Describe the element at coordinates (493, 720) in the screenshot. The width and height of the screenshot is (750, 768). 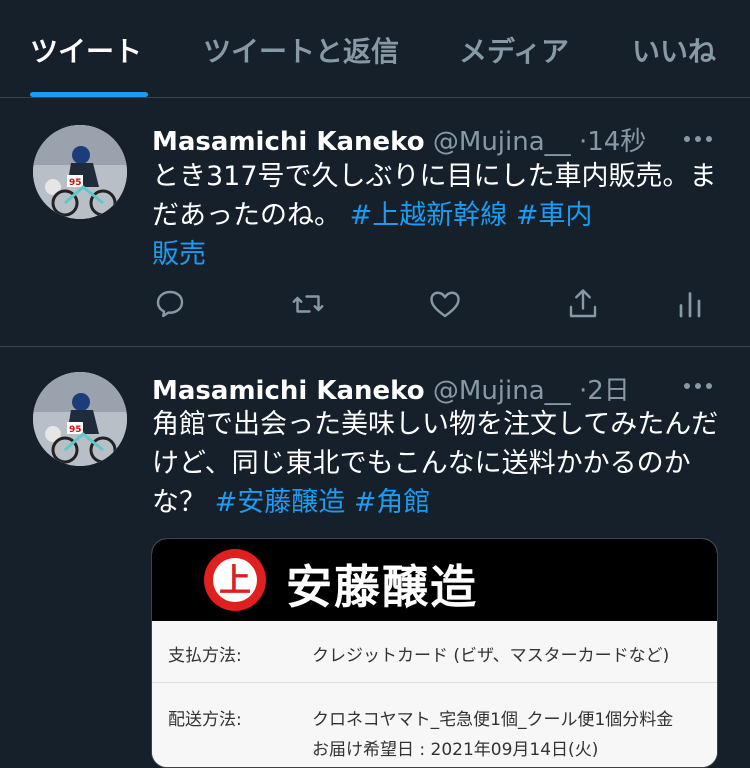
I see `row-value: クロネコヤマト_宅急便1個_クール便1個分料金` at that location.